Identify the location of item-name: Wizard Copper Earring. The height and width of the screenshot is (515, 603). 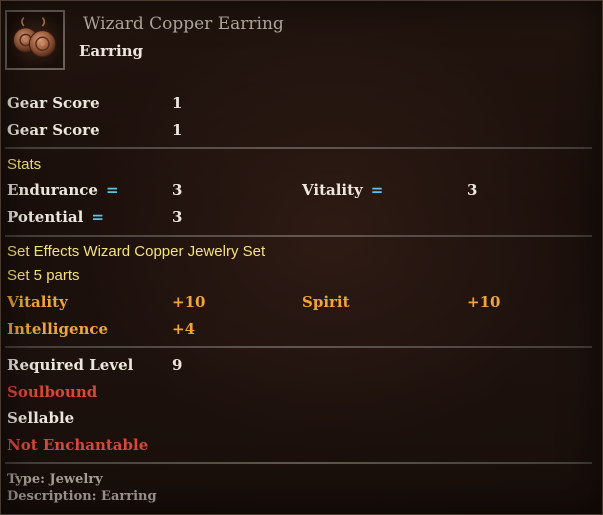
(183, 24).